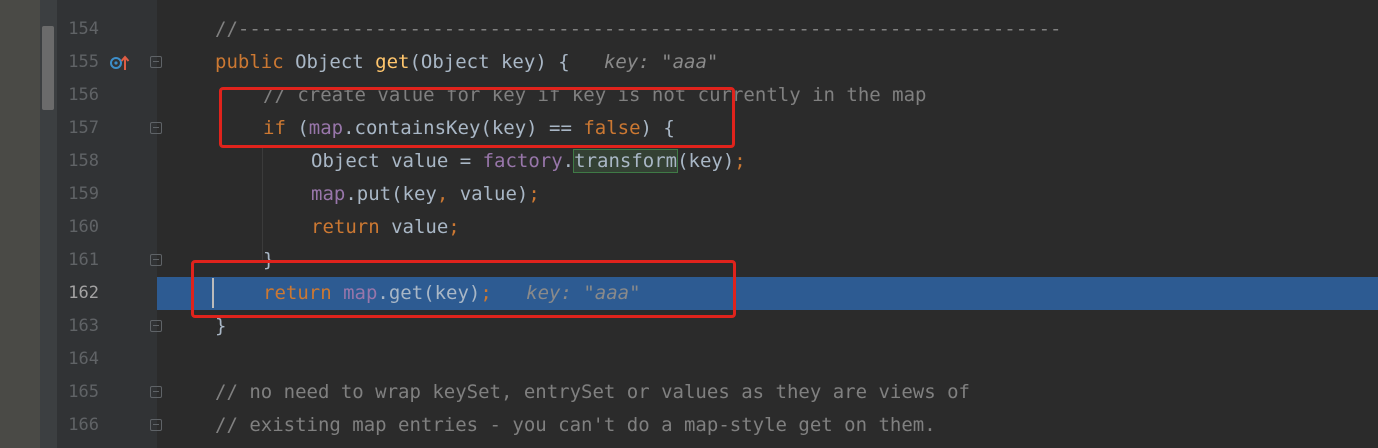 The height and width of the screenshot is (448, 1378). I want to click on code-line-160: 160 return value;, so click(689, 227).